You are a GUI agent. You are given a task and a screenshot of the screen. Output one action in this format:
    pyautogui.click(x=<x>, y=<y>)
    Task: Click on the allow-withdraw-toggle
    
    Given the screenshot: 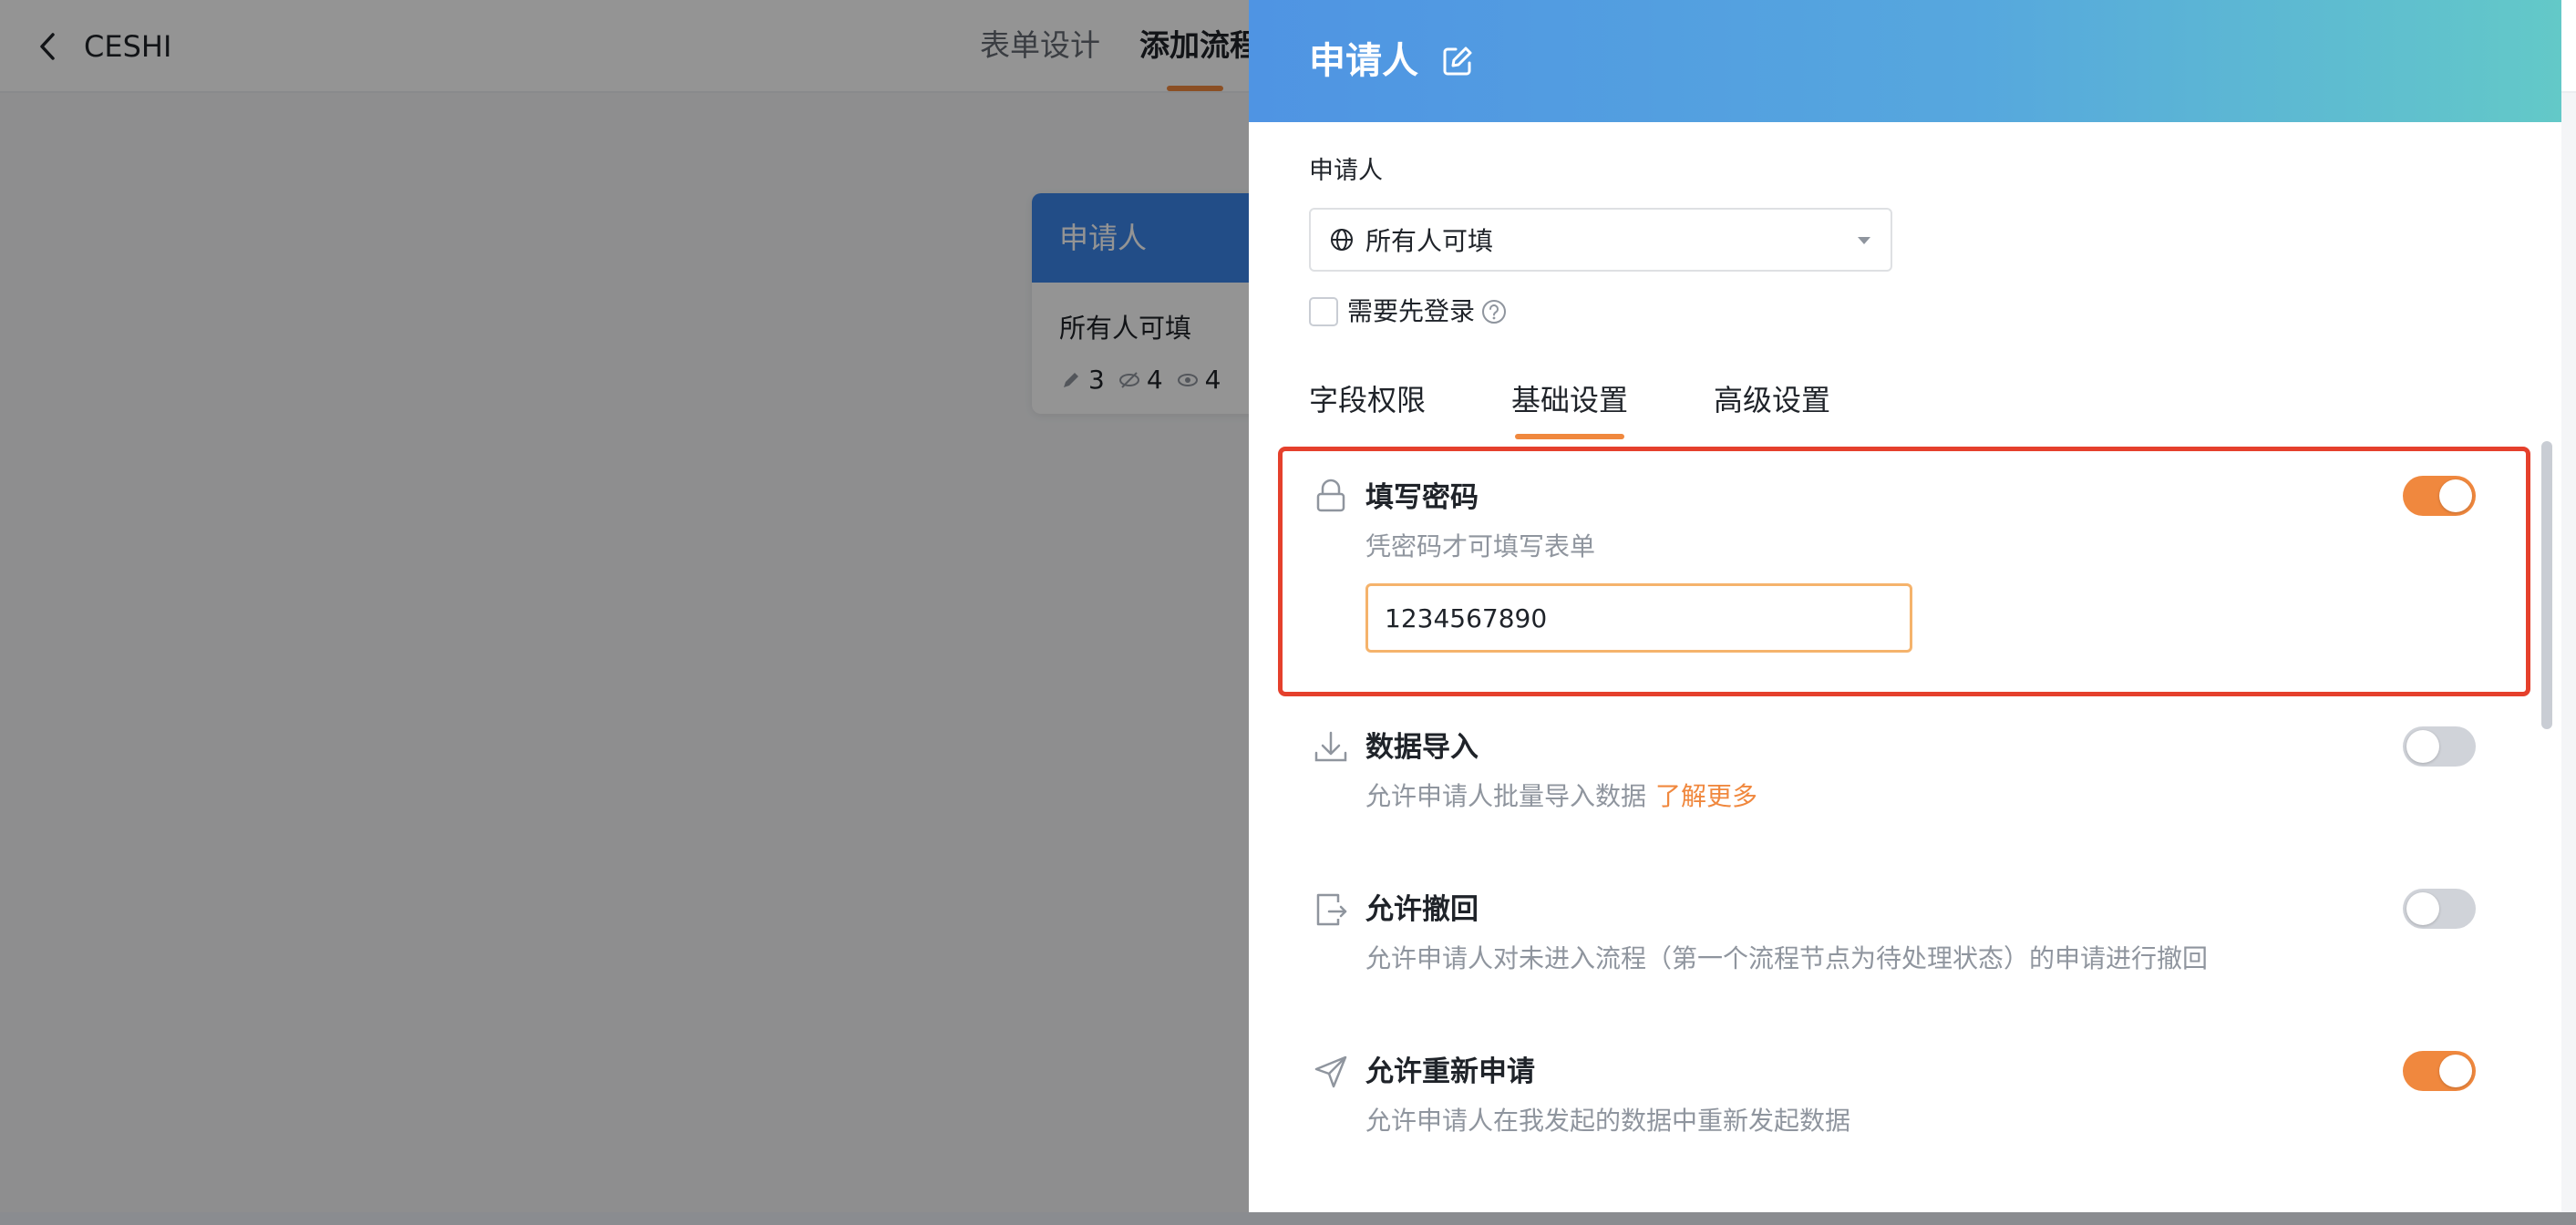 What is the action you would take?
    pyautogui.click(x=2439, y=909)
    